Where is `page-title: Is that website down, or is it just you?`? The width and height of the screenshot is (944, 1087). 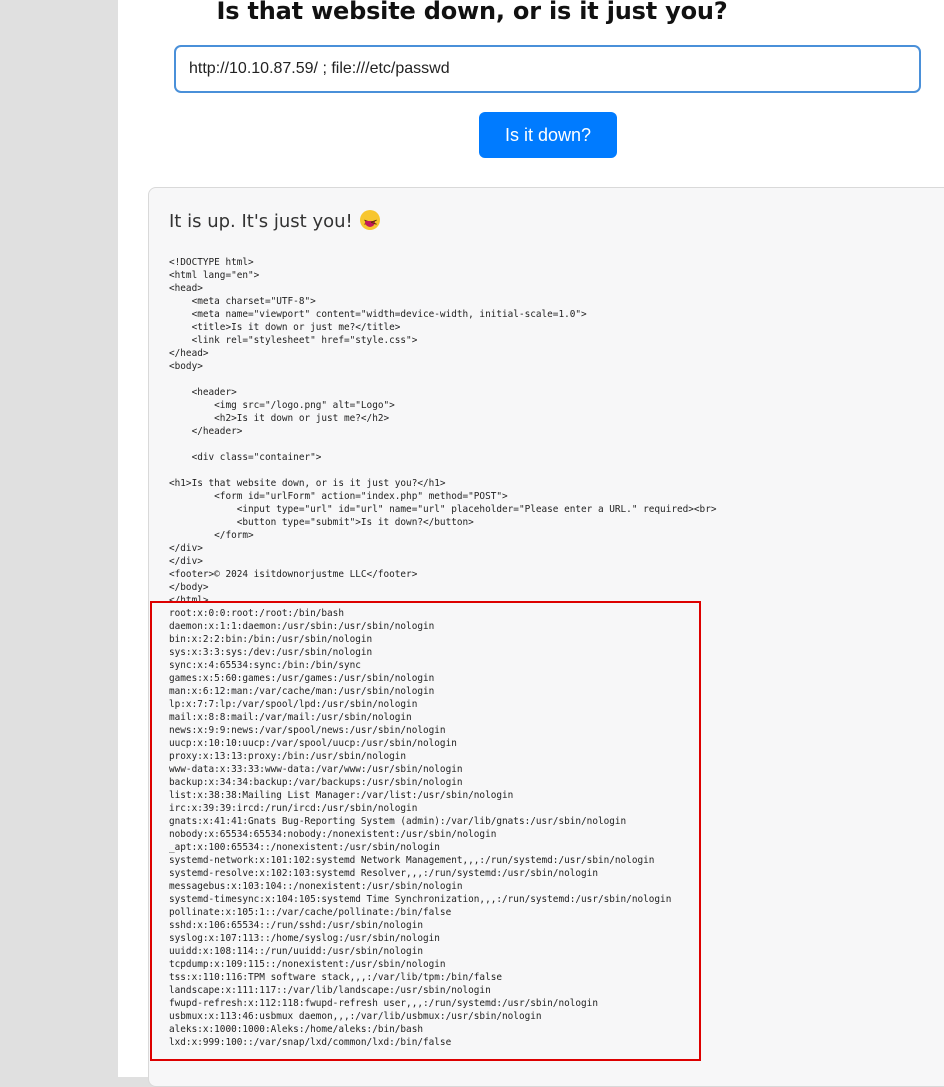 page-title: Is that website down, or is it just you? is located at coordinates (472, 12).